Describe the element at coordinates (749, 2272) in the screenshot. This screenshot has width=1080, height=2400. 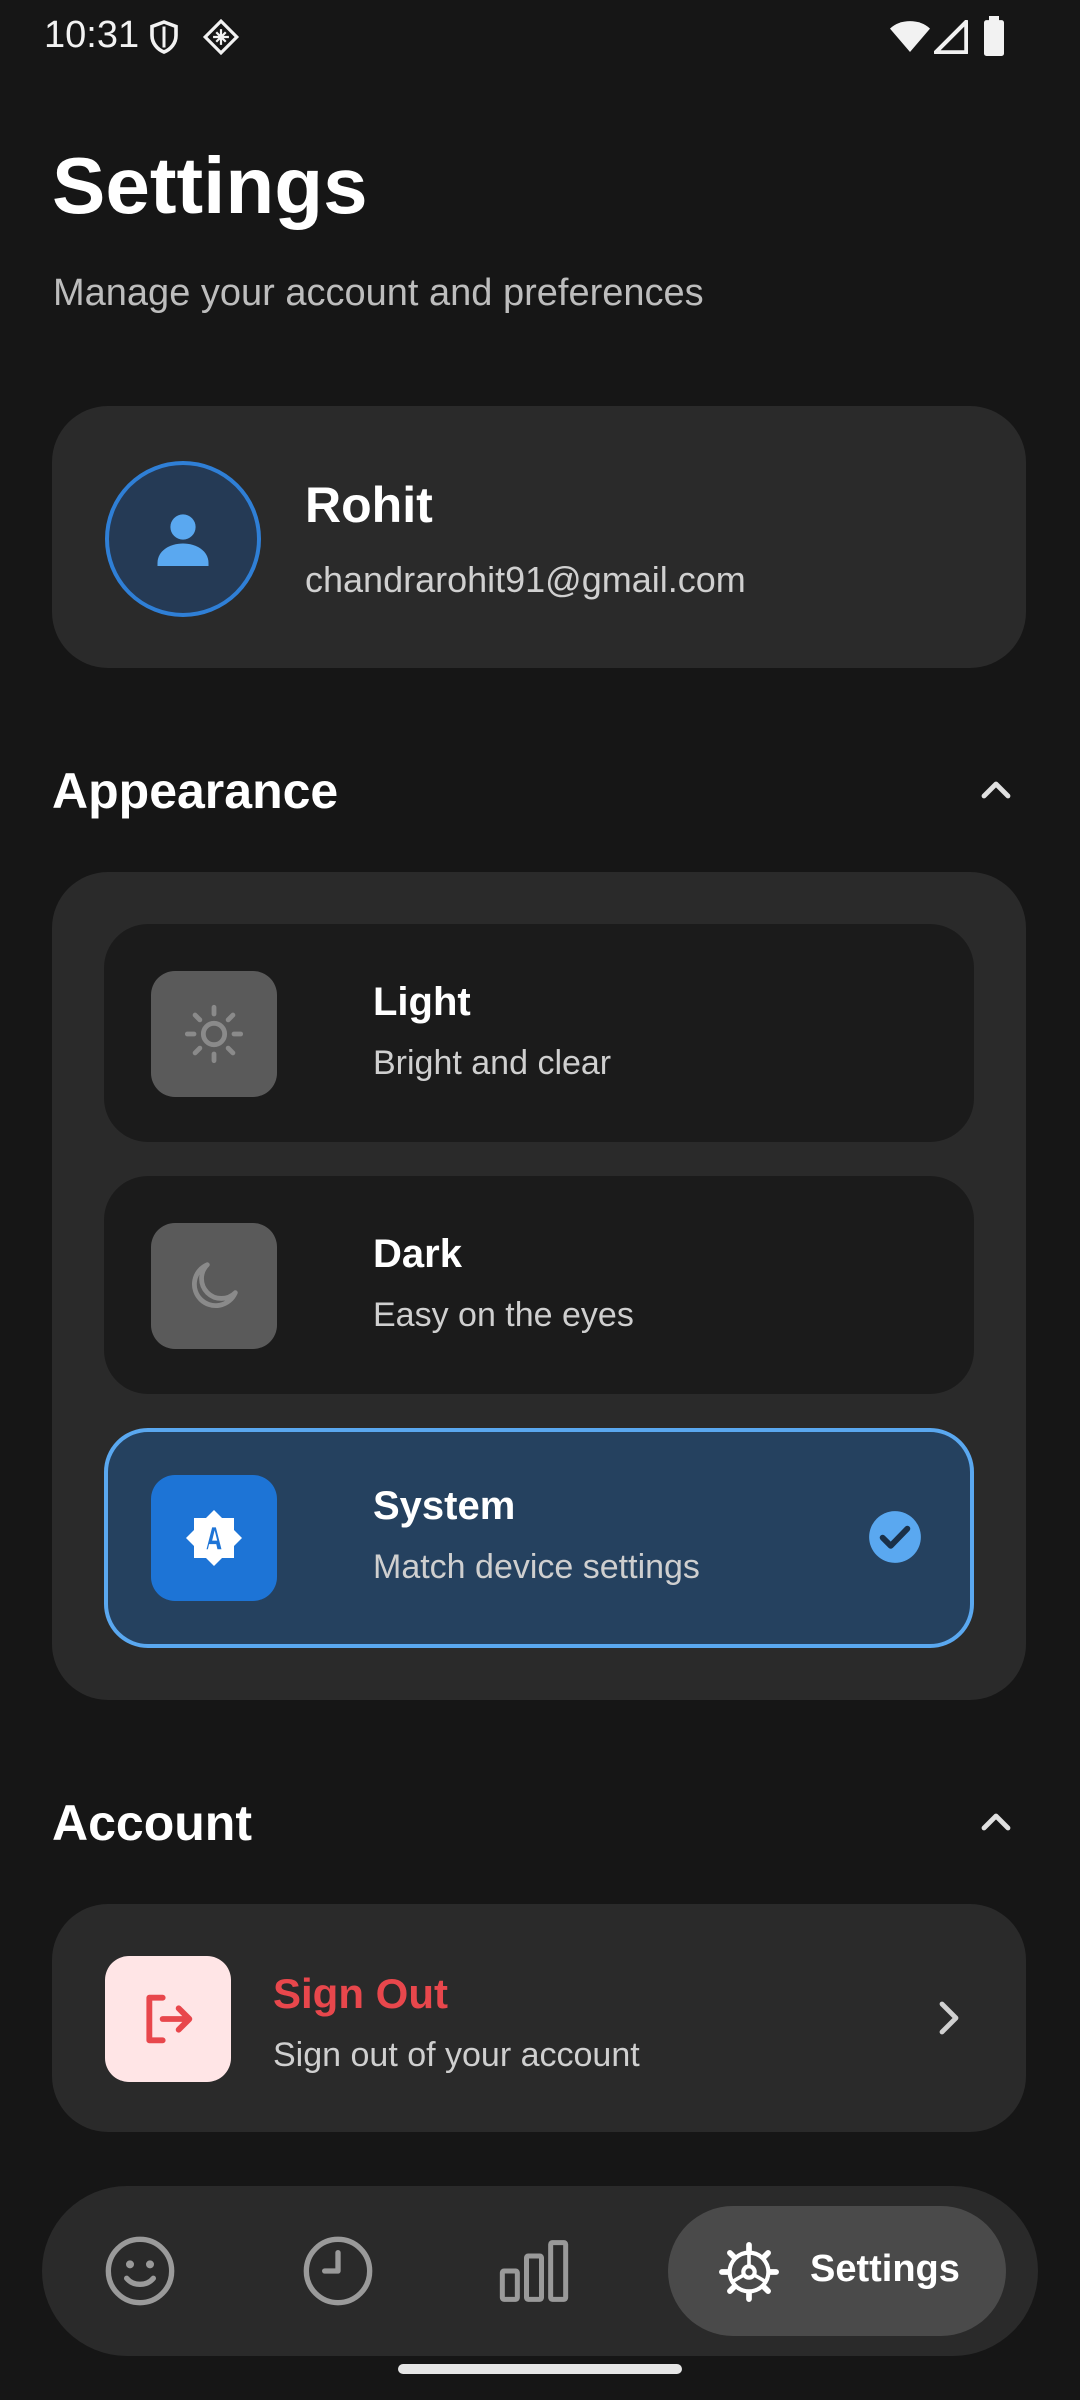
I see `settings-gear-icon` at that location.